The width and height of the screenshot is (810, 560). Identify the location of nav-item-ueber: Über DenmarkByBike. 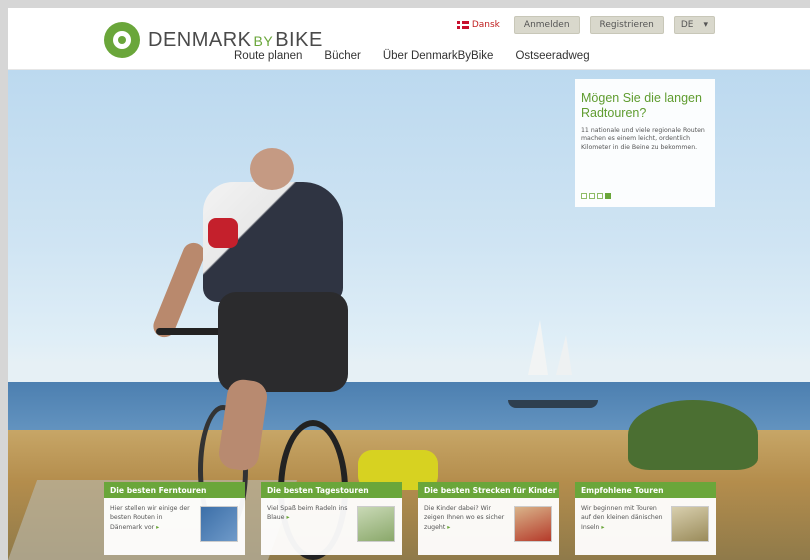
(438, 56).